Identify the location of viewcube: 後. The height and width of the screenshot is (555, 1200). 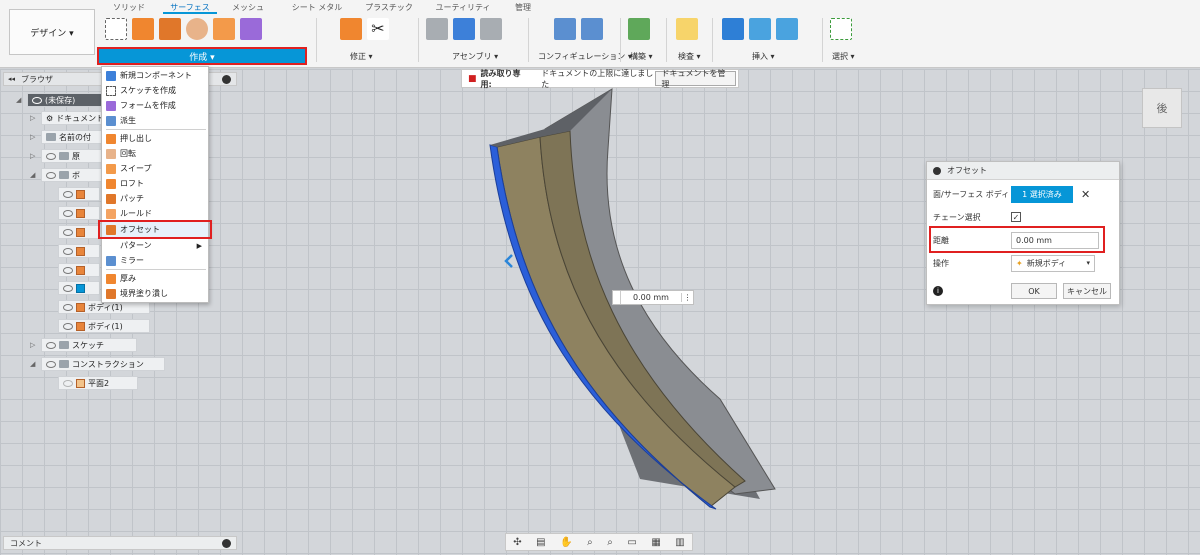
(1162, 108).